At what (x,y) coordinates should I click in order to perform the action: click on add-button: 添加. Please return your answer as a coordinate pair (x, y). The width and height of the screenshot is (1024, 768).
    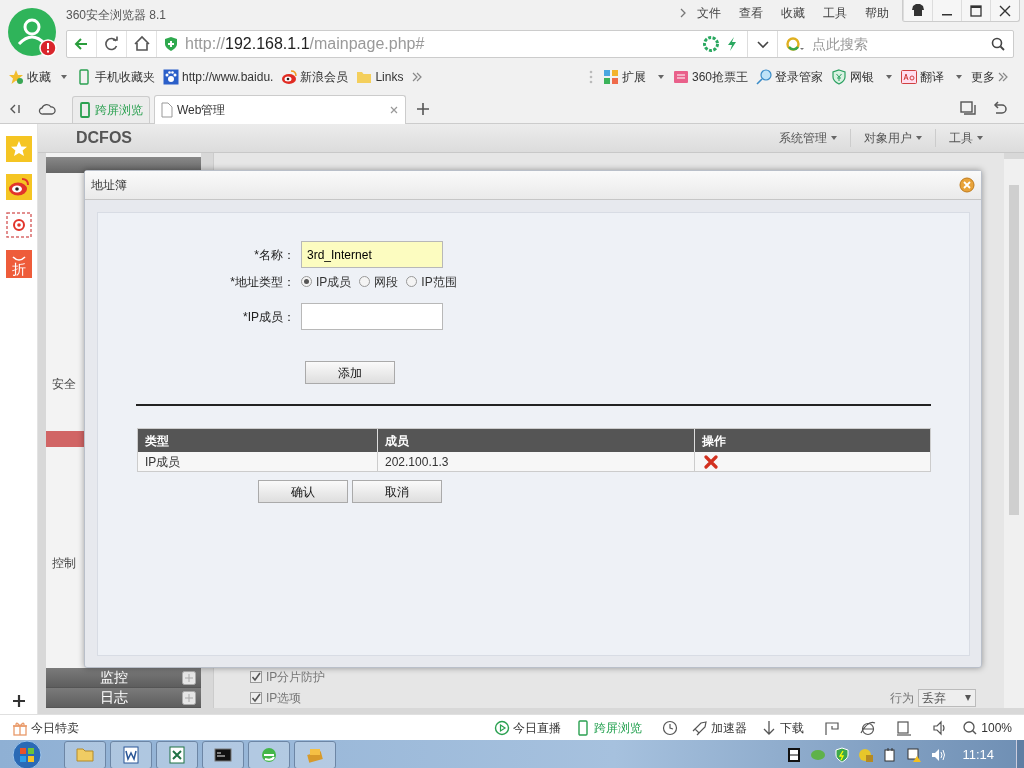
    Looking at the image, I should click on (350, 372).